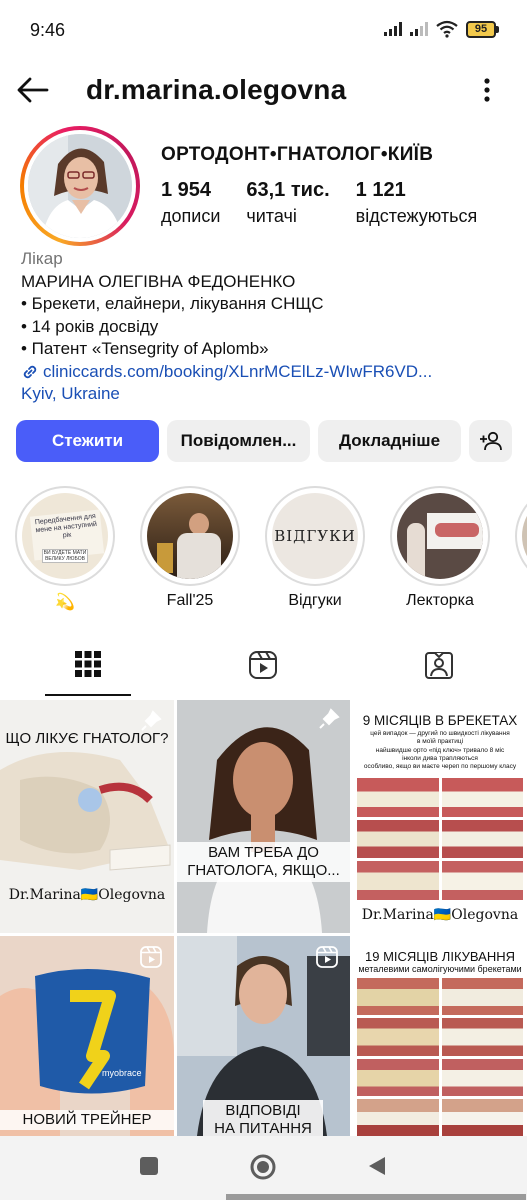 The width and height of the screenshot is (527, 1200). I want to click on add-person-icon, so click(490, 441).